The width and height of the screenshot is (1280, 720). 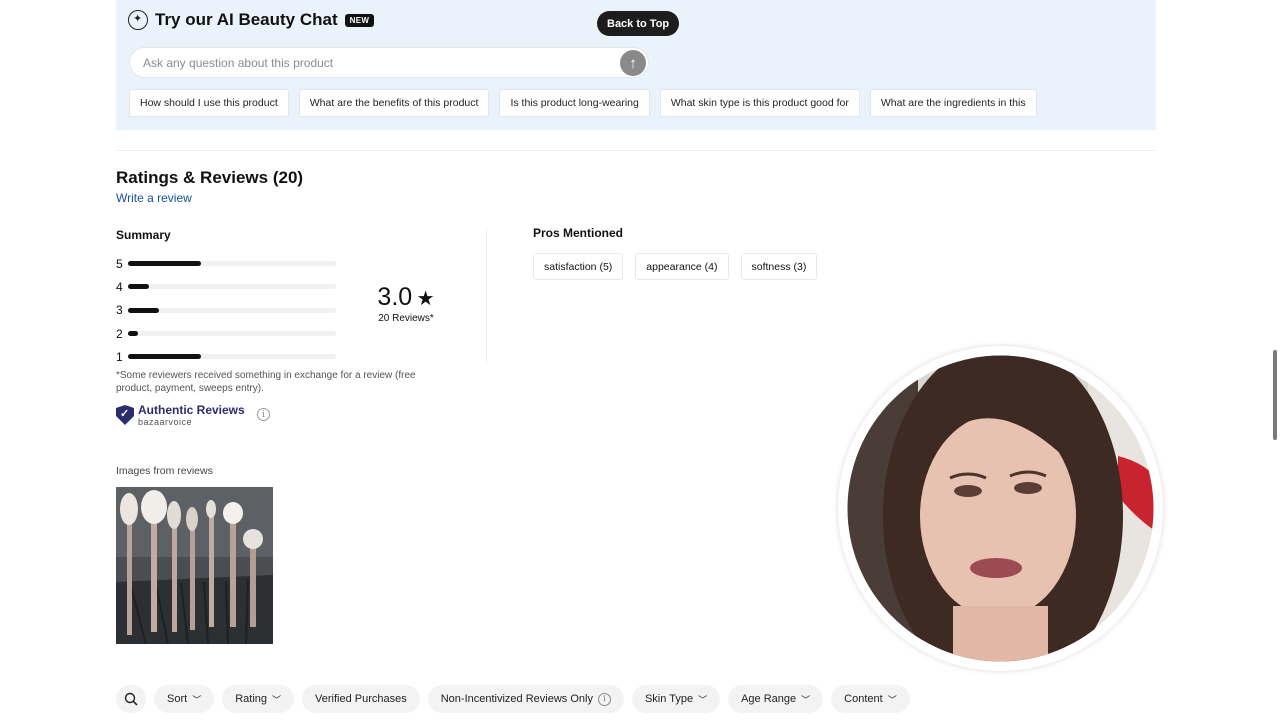 I want to click on rating-star-count: 4, so click(x=119, y=286).